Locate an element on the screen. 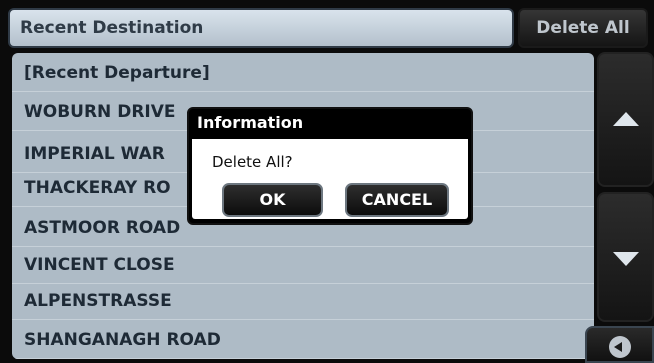 Image resolution: width=654 pixels, height=363 pixels. list-item-recent-departure: [Recent Departure] is located at coordinates (303, 73).